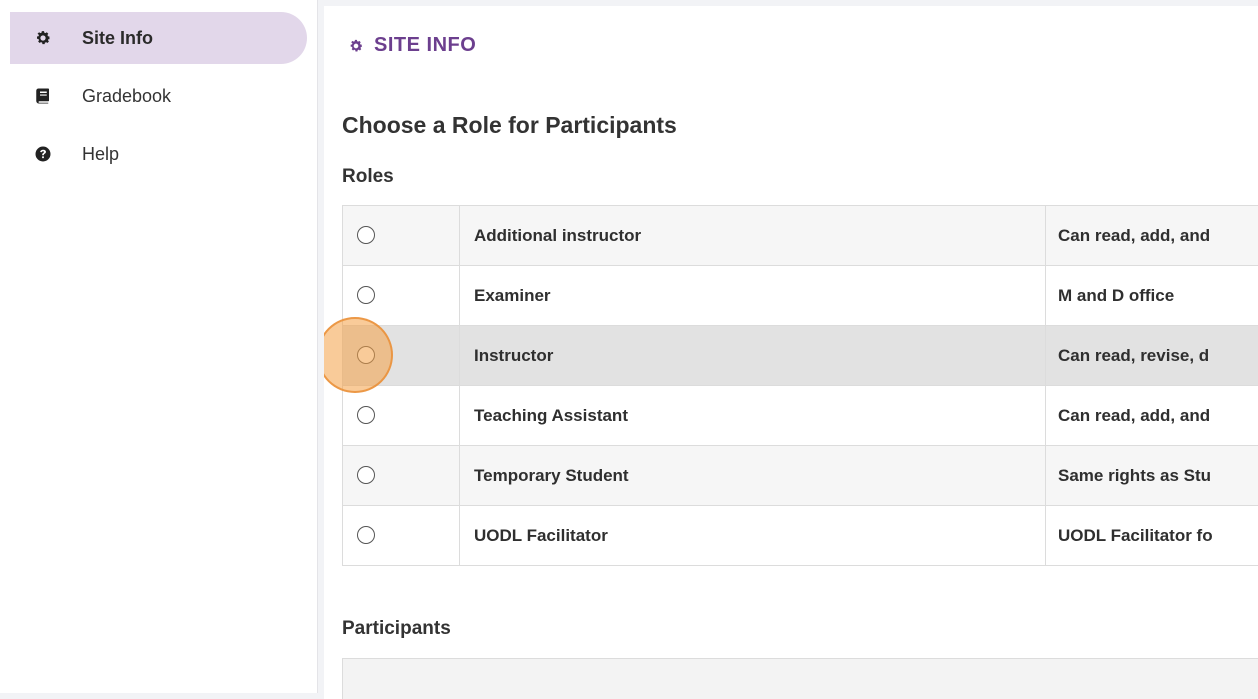 Image resolution: width=1258 pixels, height=699 pixels. I want to click on page-title: SITE INFO, so click(412, 45).